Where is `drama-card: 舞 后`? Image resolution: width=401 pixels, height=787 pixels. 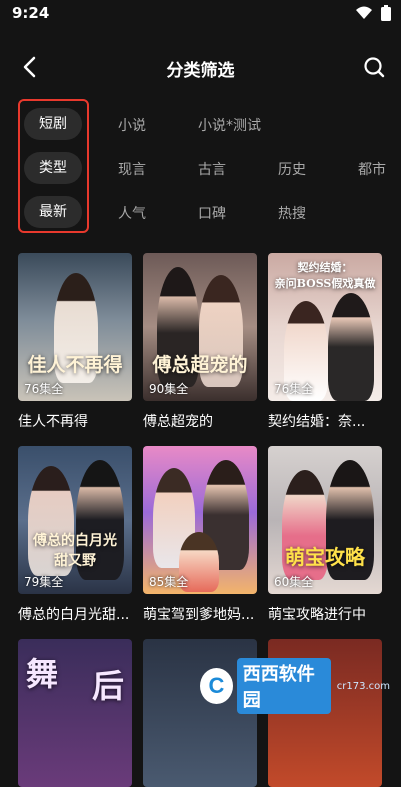 drama-card: 舞 后 is located at coordinates (75, 713).